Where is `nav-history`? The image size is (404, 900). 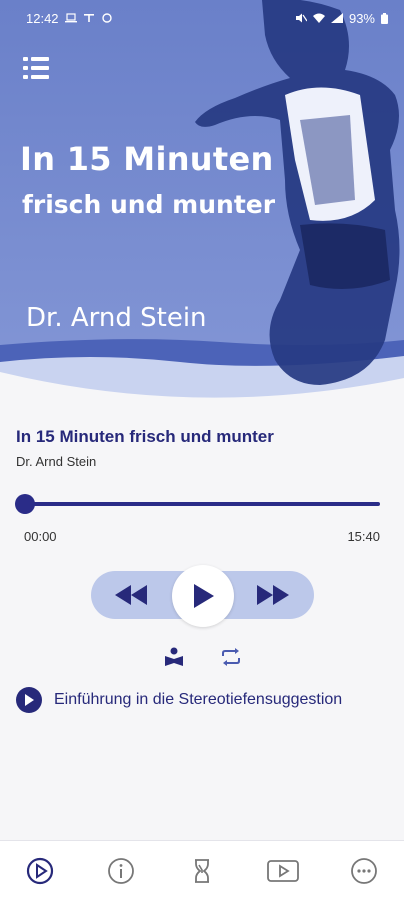 nav-history is located at coordinates (202, 871).